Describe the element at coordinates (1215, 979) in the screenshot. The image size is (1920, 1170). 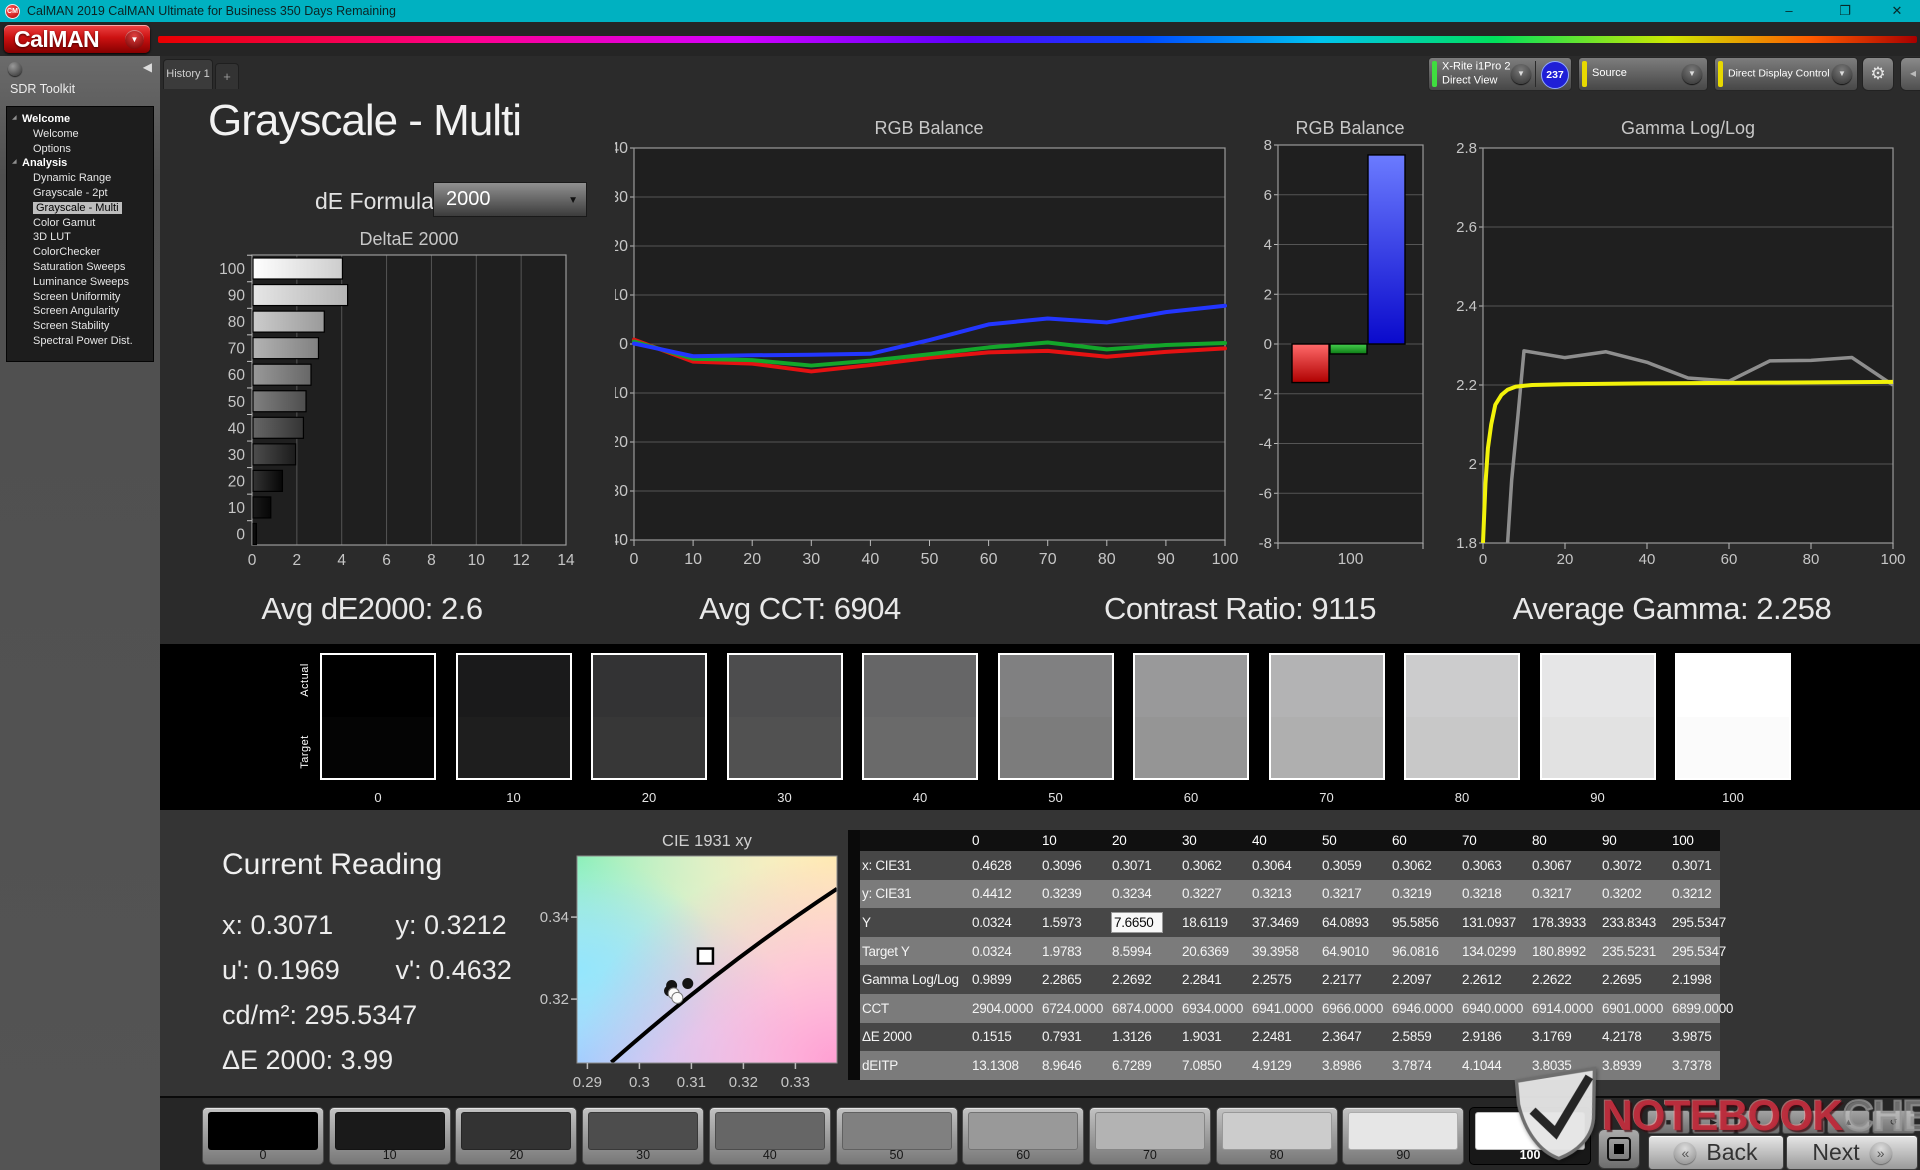
I see `table-cell: 2.2841` at that location.